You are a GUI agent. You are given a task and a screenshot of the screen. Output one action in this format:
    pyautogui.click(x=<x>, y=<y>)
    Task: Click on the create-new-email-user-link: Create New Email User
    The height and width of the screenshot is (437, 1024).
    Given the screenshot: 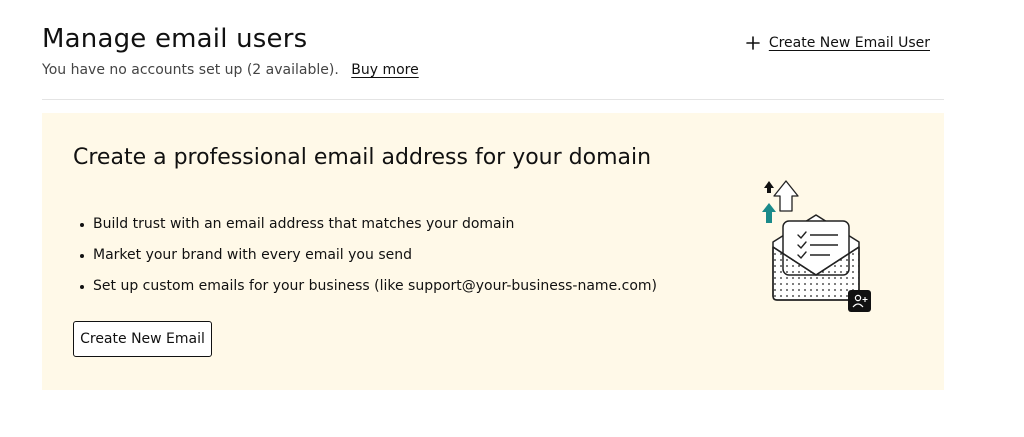 What is the action you would take?
    pyautogui.click(x=837, y=43)
    